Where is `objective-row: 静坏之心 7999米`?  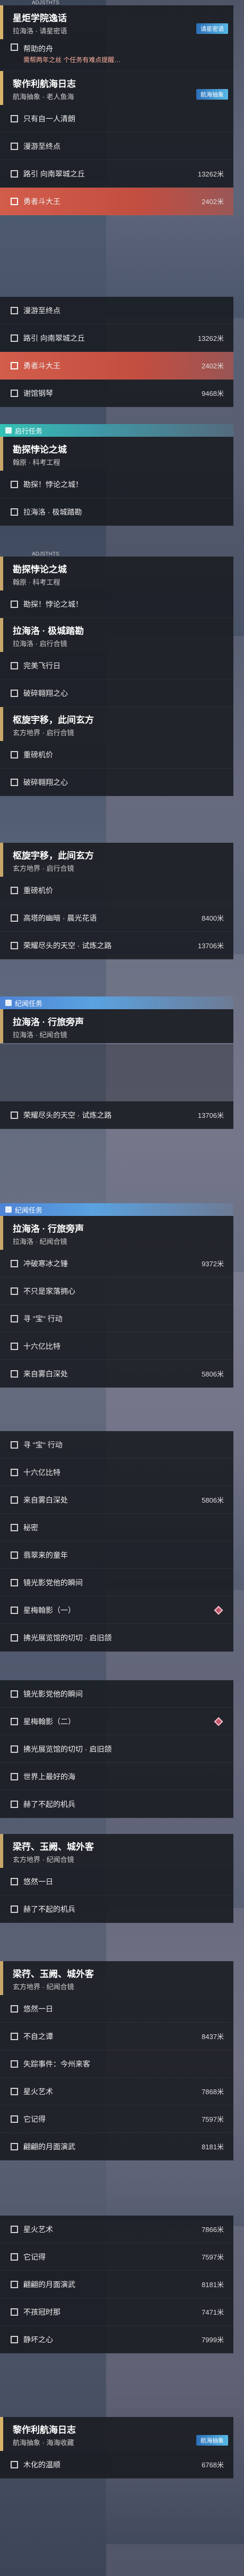 objective-row: 静坏之心 7999米 is located at coordinates (117, 2339).